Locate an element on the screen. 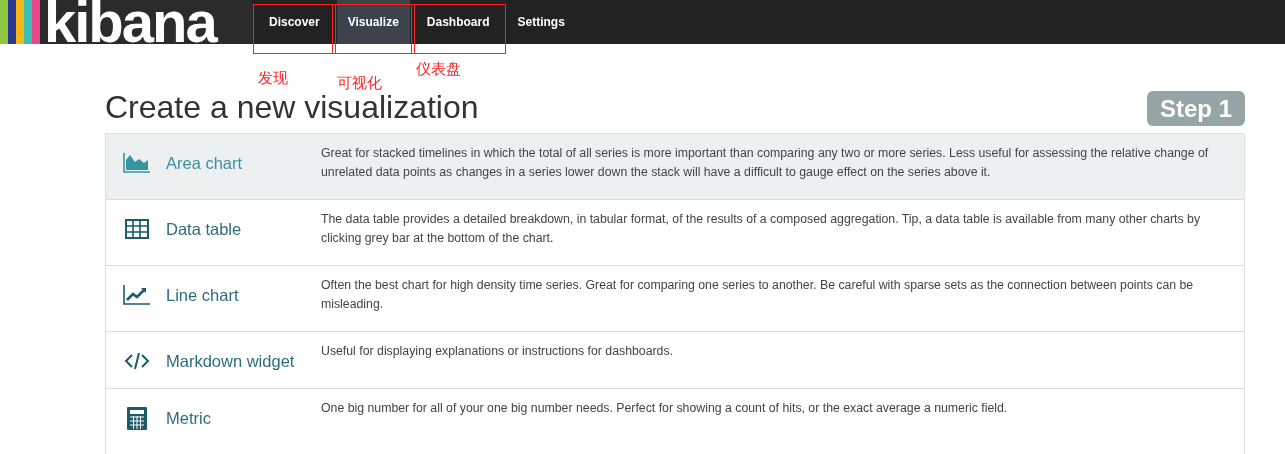  visualization-name: Metric is located at coordinates (189, 418).